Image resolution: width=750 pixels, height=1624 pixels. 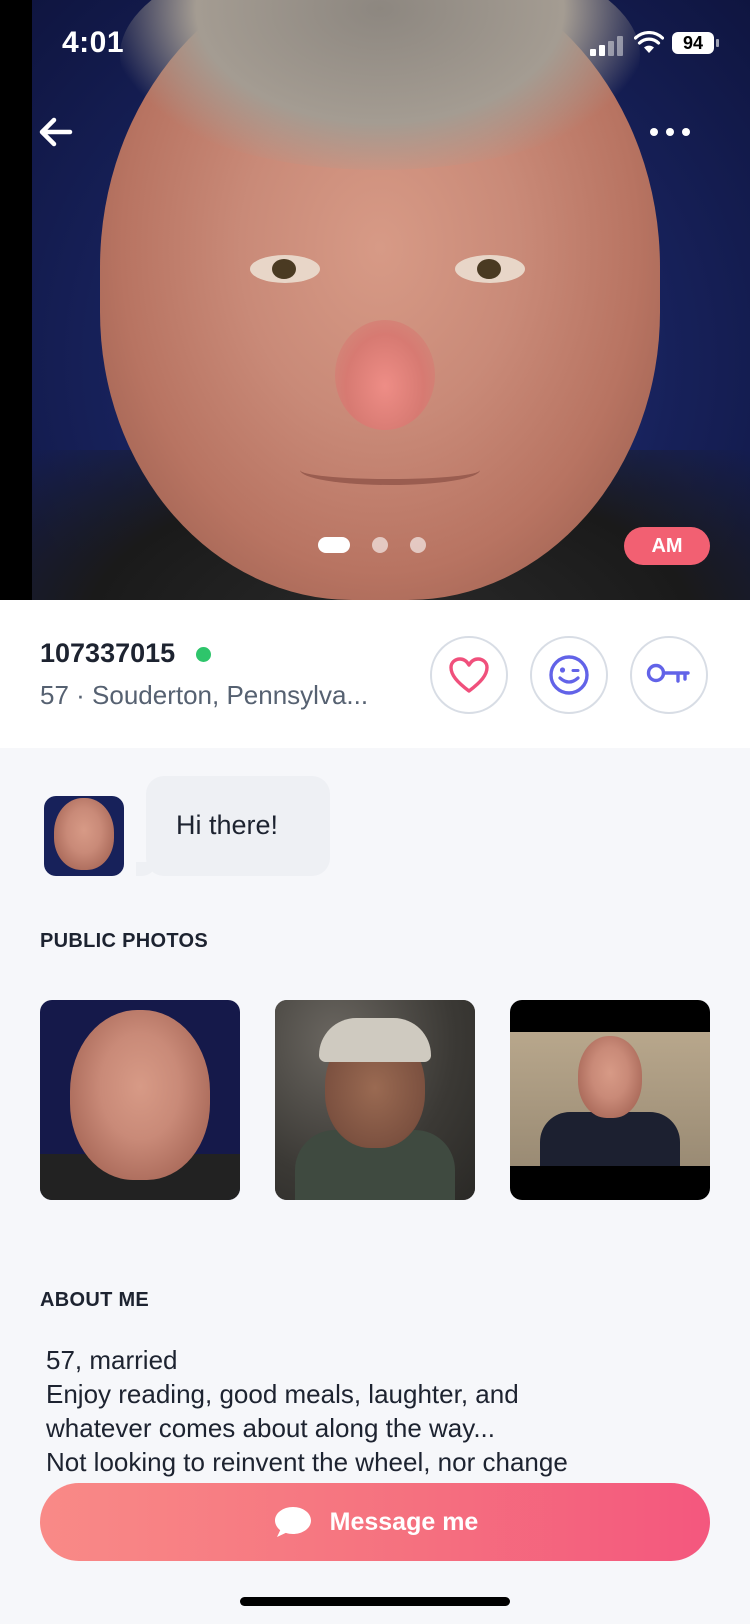 What do you see at coordinates (375, 45) in the screenshot?
I see `status-bar: 4:01 94` at bounding box center [375, 45].